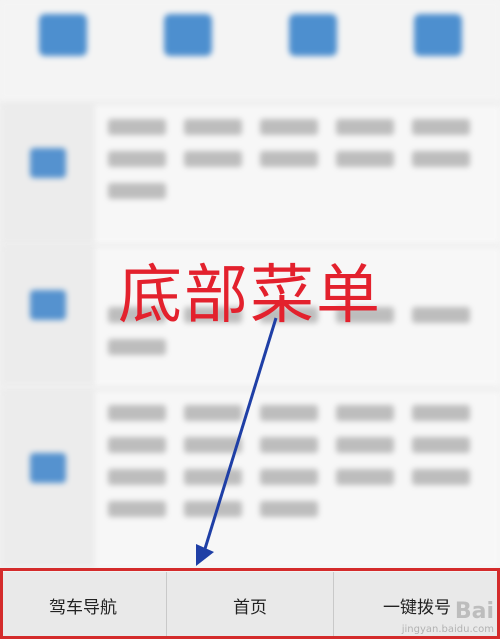 Image resolution: width=500 pixels, height=639 pixels. I want to click on baidu-watermark: Bai jingyan.baidu.com, so click(448, 617).